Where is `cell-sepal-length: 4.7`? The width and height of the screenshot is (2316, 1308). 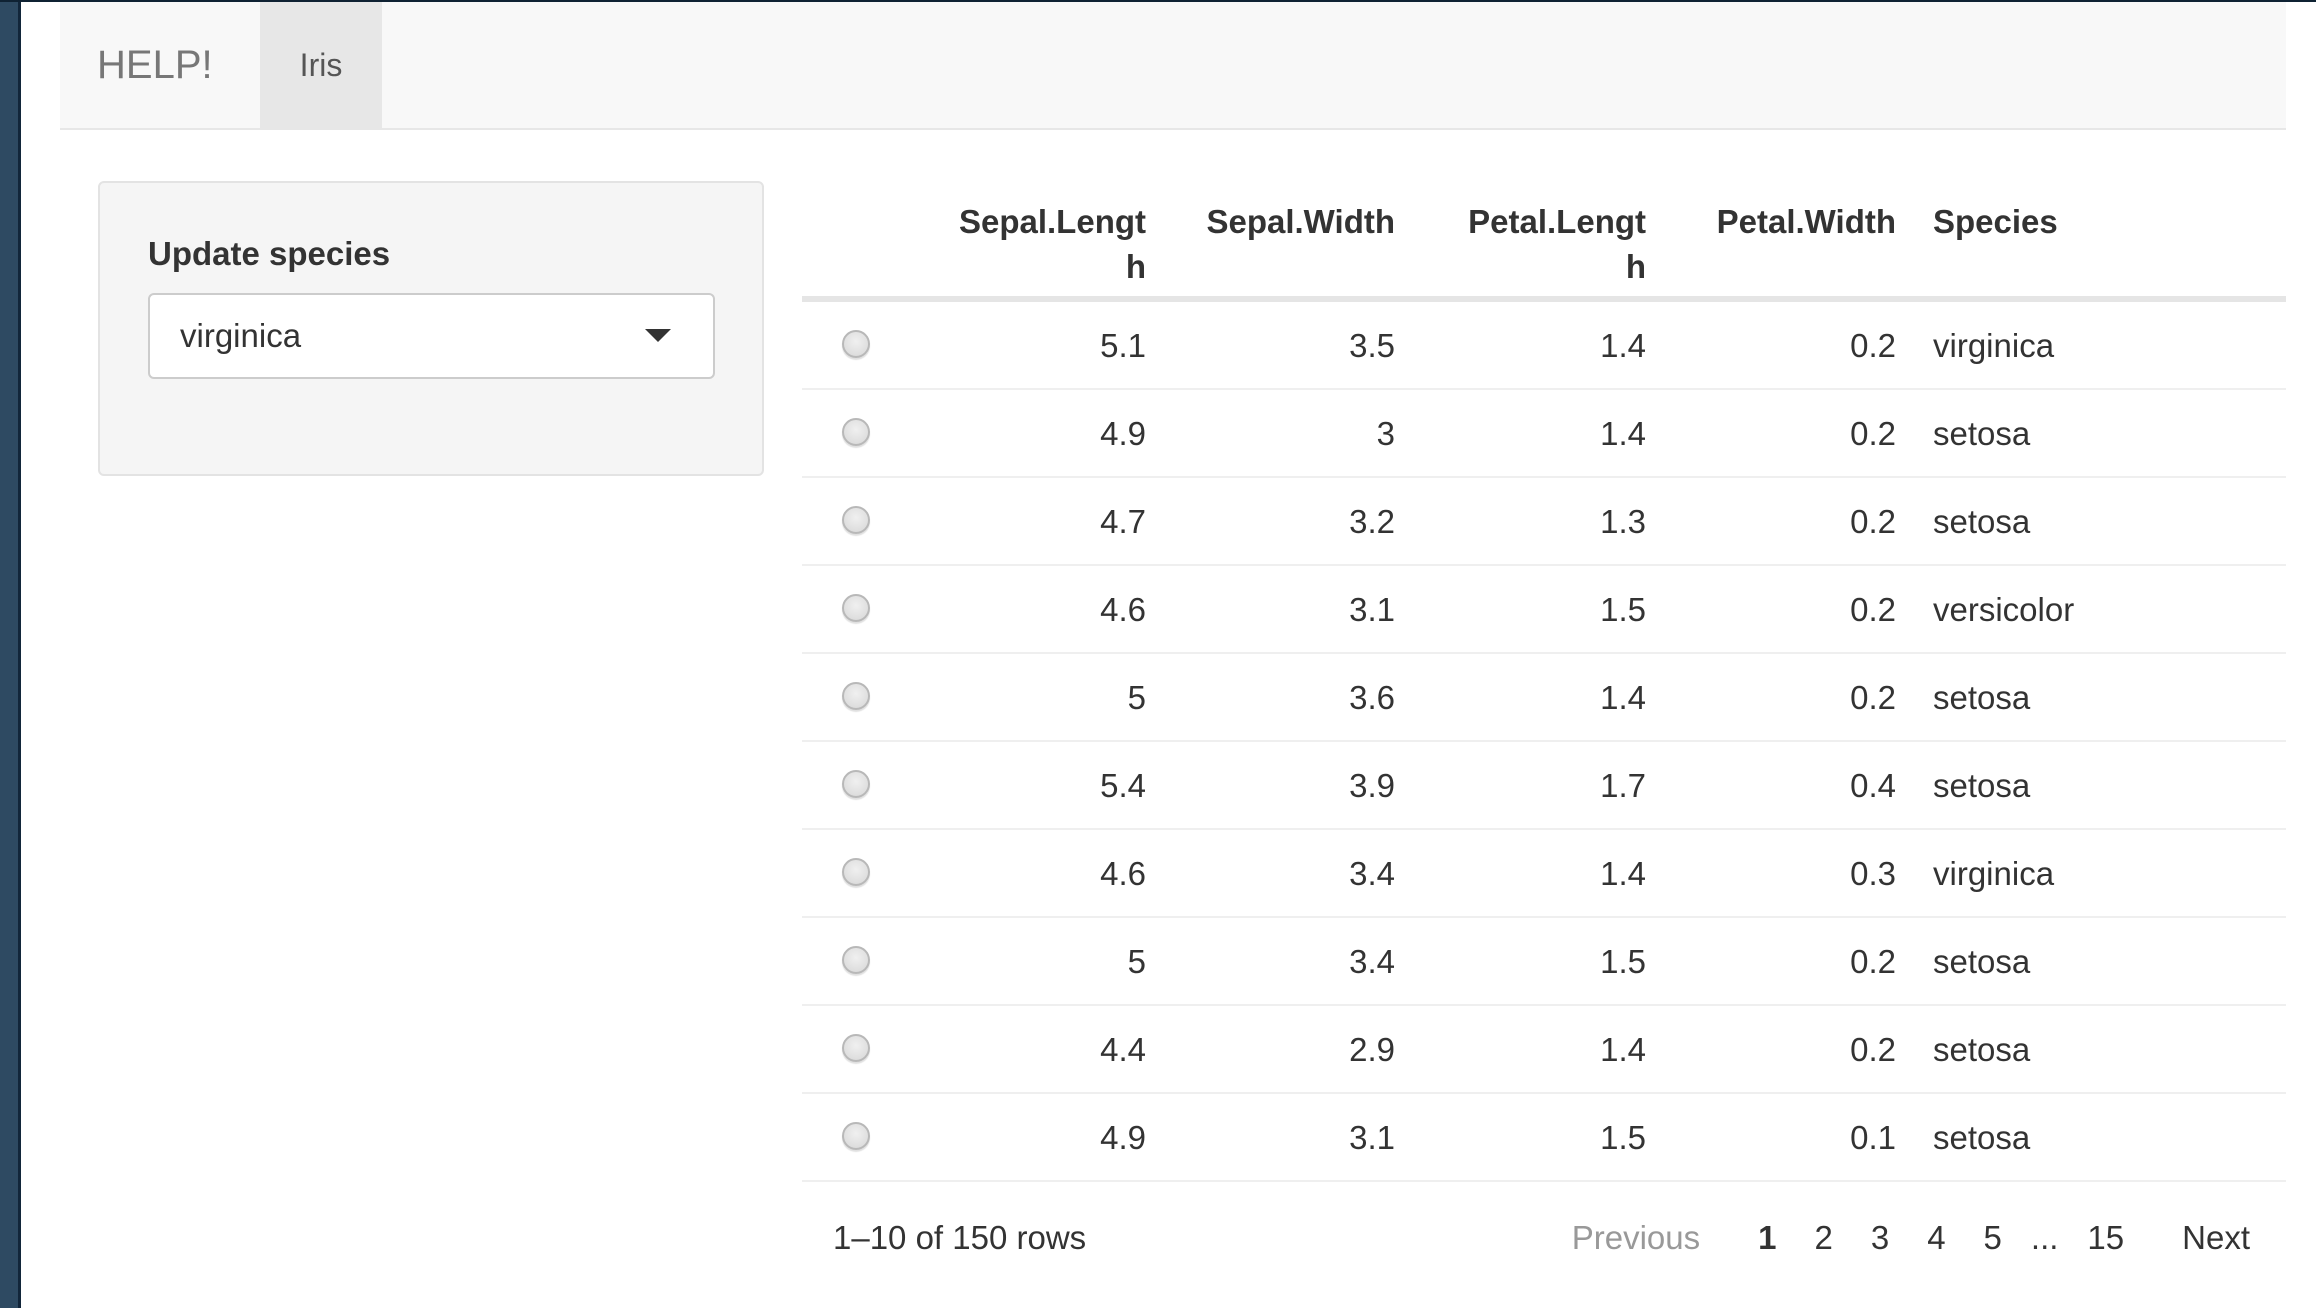 cell-sepal-length: 4.7 is located at coordinates (1123, 521).